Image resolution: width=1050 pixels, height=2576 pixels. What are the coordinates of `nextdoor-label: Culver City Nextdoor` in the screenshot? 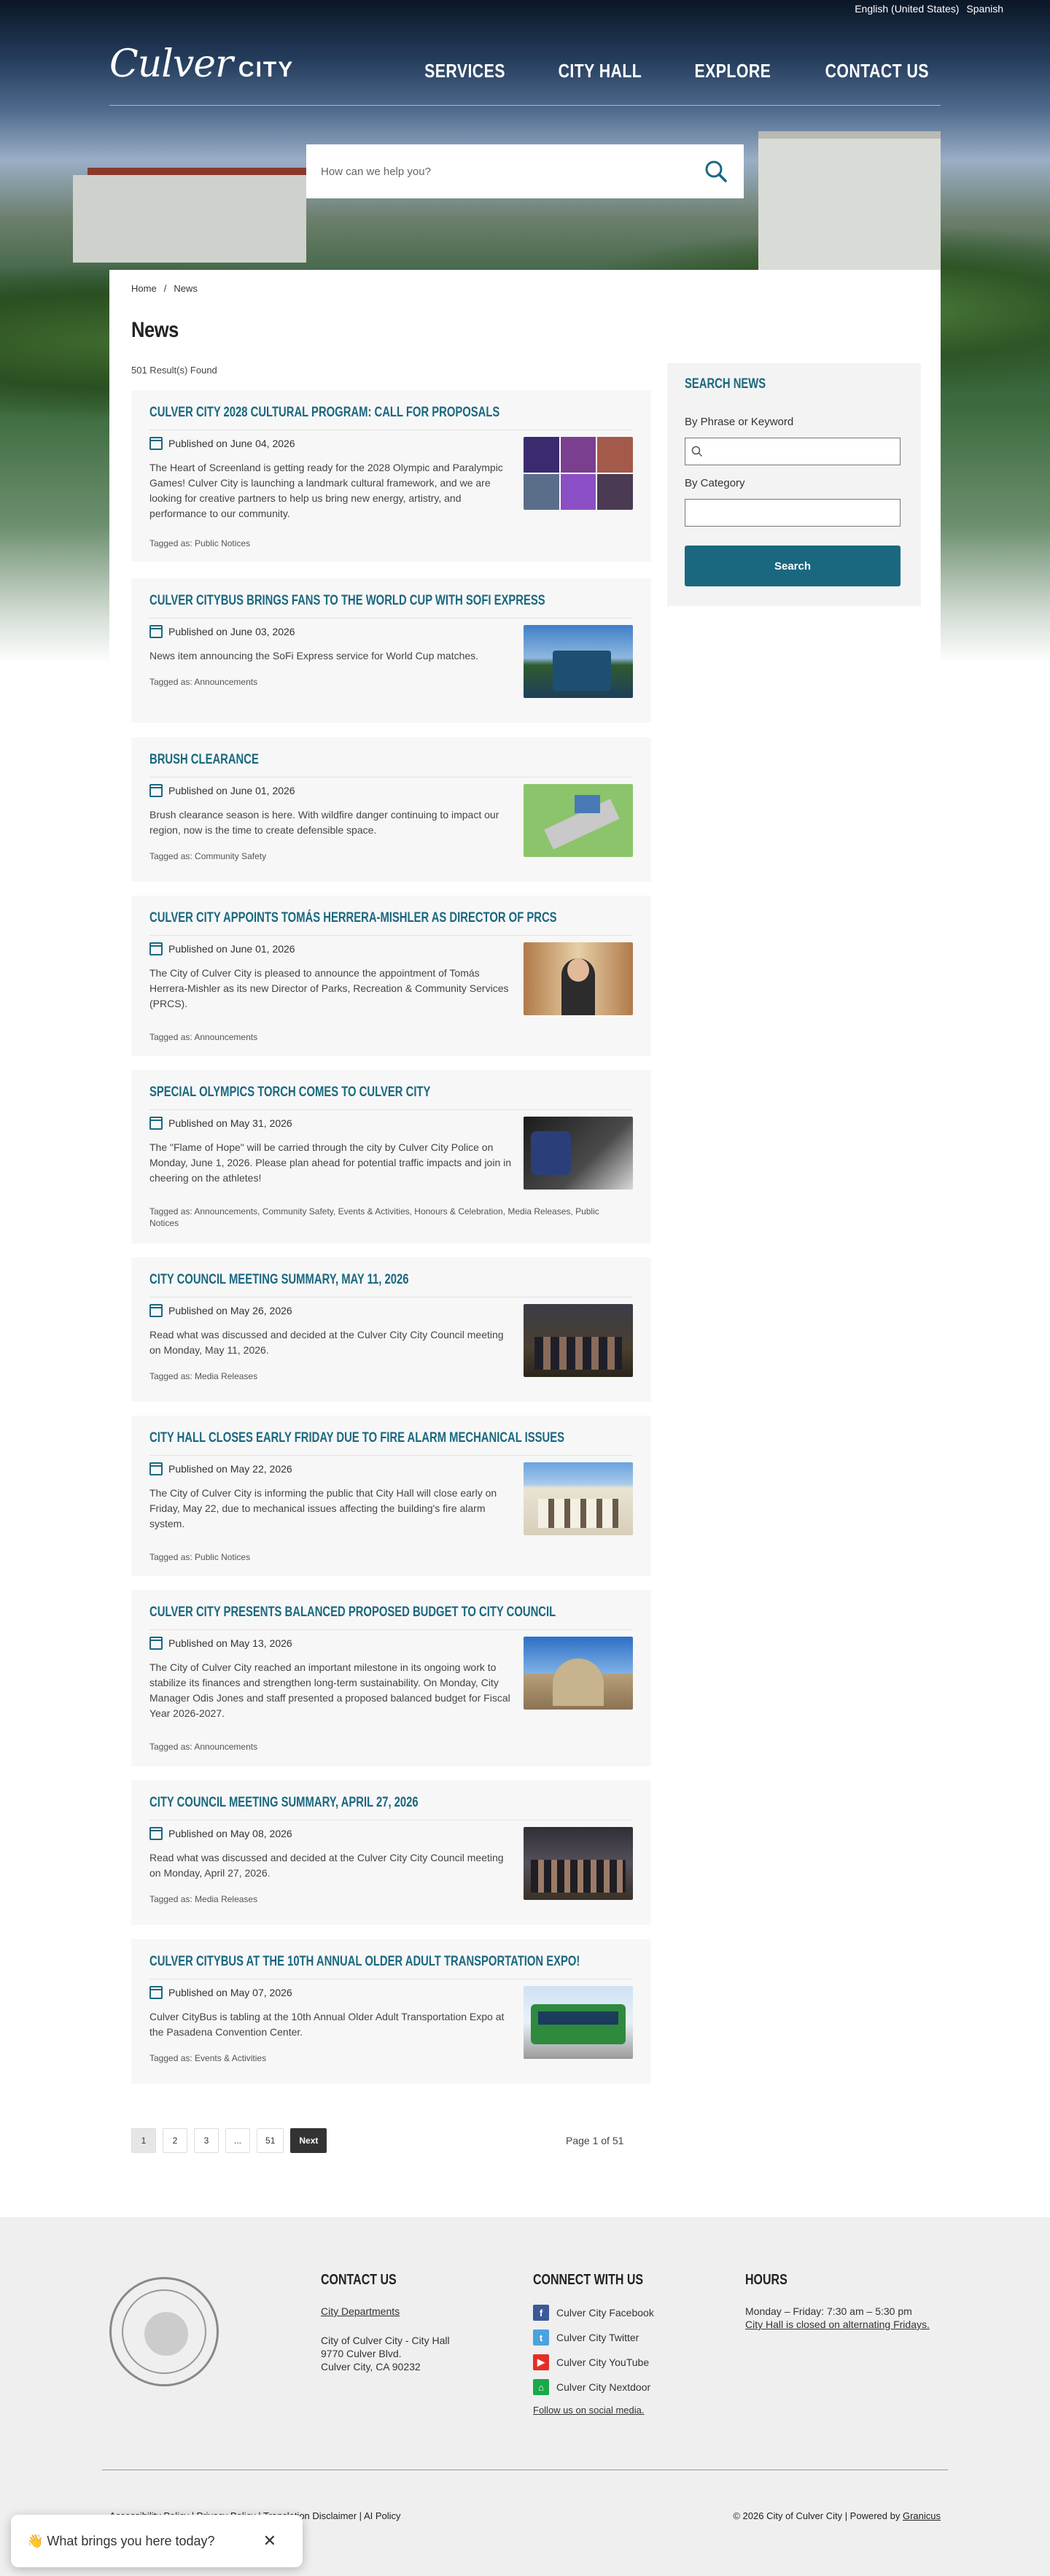 It's located at (603, 2387).